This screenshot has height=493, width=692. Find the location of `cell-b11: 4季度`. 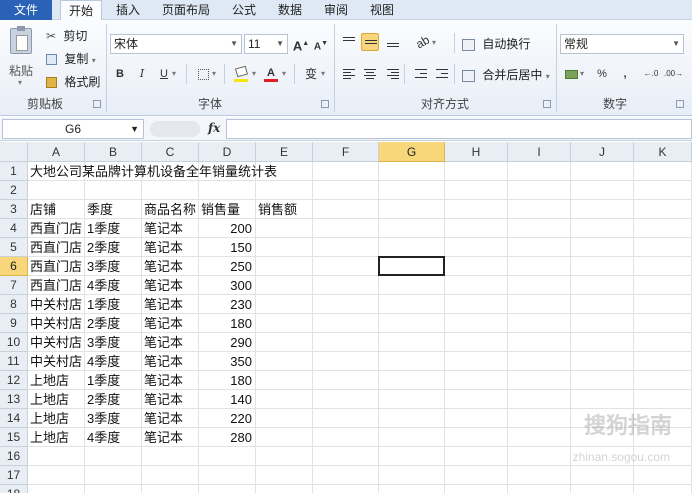

cell-b11: 4季度 is located at coordinates (102, 361).